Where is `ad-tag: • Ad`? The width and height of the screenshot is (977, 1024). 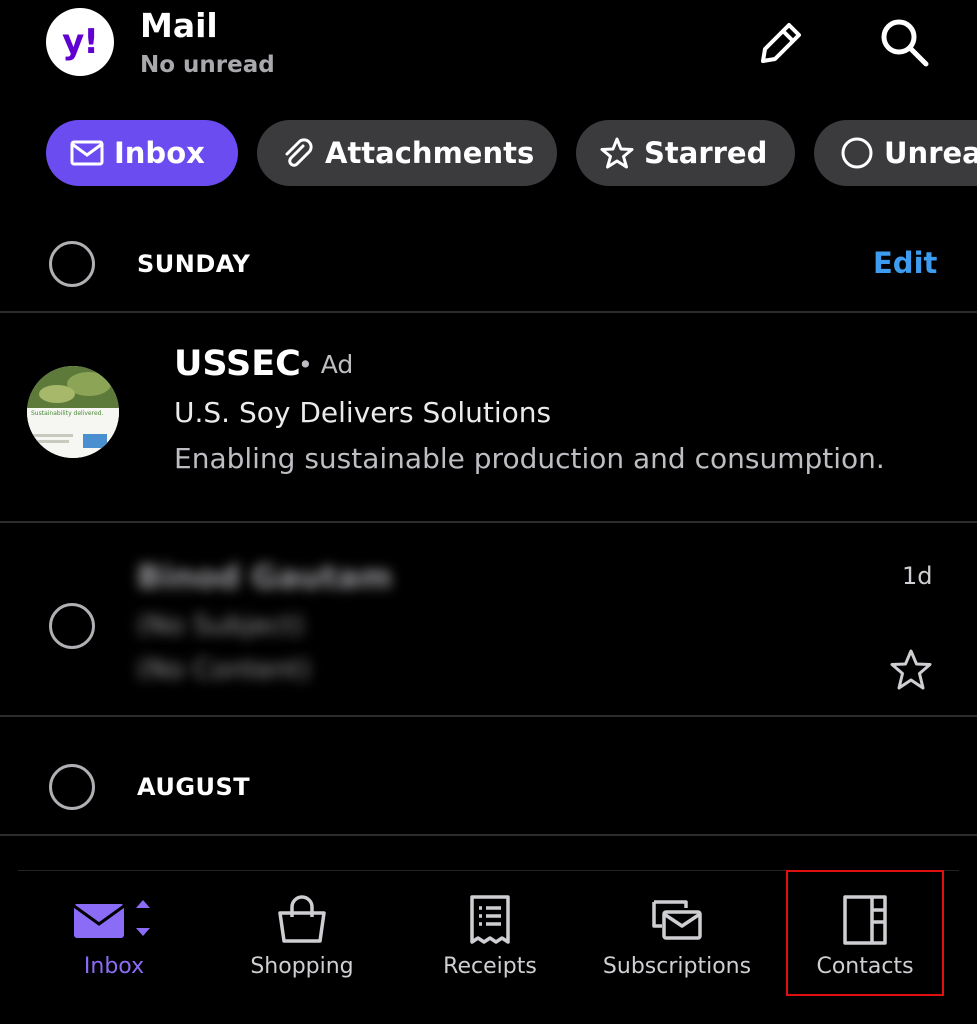
ad-tag: • Ad is located at coordinates (326, 364).